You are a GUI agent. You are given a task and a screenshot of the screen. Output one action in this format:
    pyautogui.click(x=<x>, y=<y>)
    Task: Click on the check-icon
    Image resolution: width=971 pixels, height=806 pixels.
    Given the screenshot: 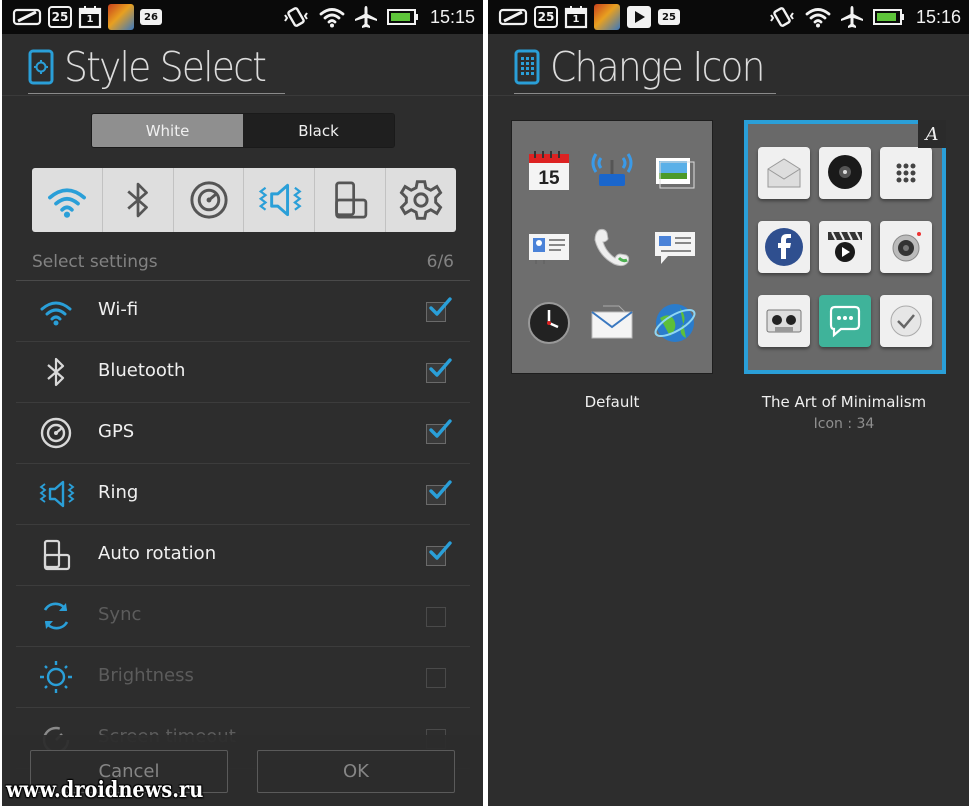 What is the action you would take?
    pyautogui.click(x=906, y=321)
    